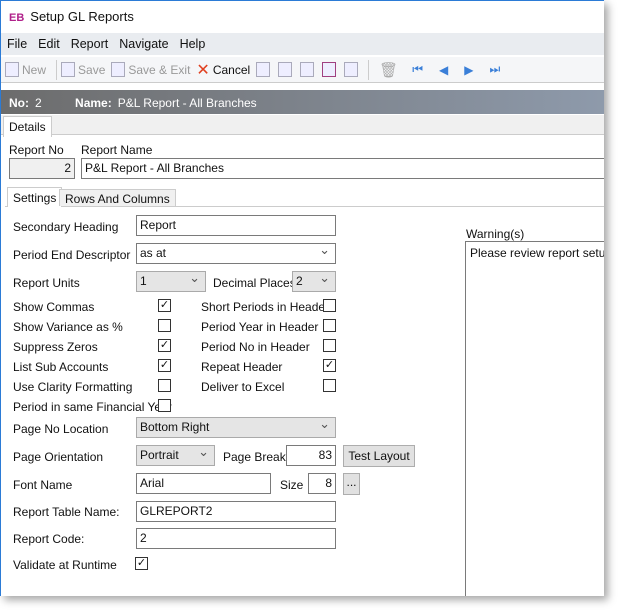  Describe the element at coordinates (260, 327) in the screenshot. I see `checkbox-label: Period Year in Header` at that location.